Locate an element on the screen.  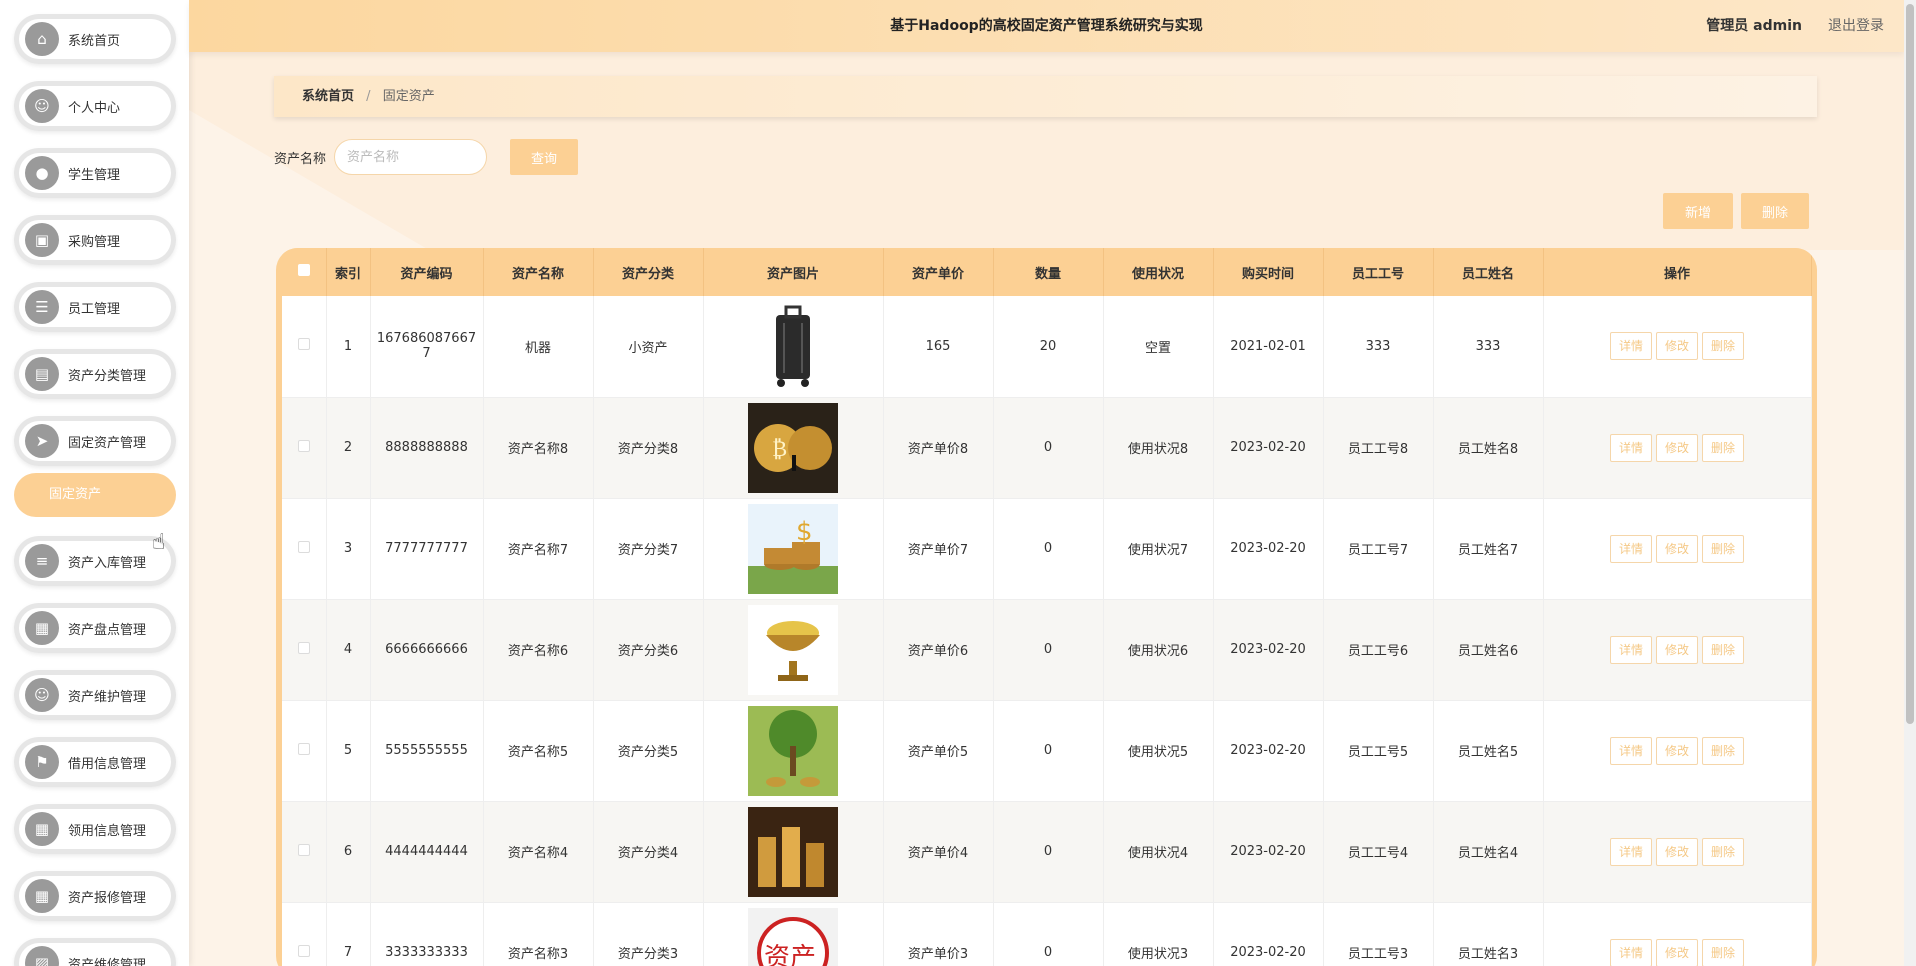
sidebar-item-label: 员工管理 is located at coordinates (94, 309).